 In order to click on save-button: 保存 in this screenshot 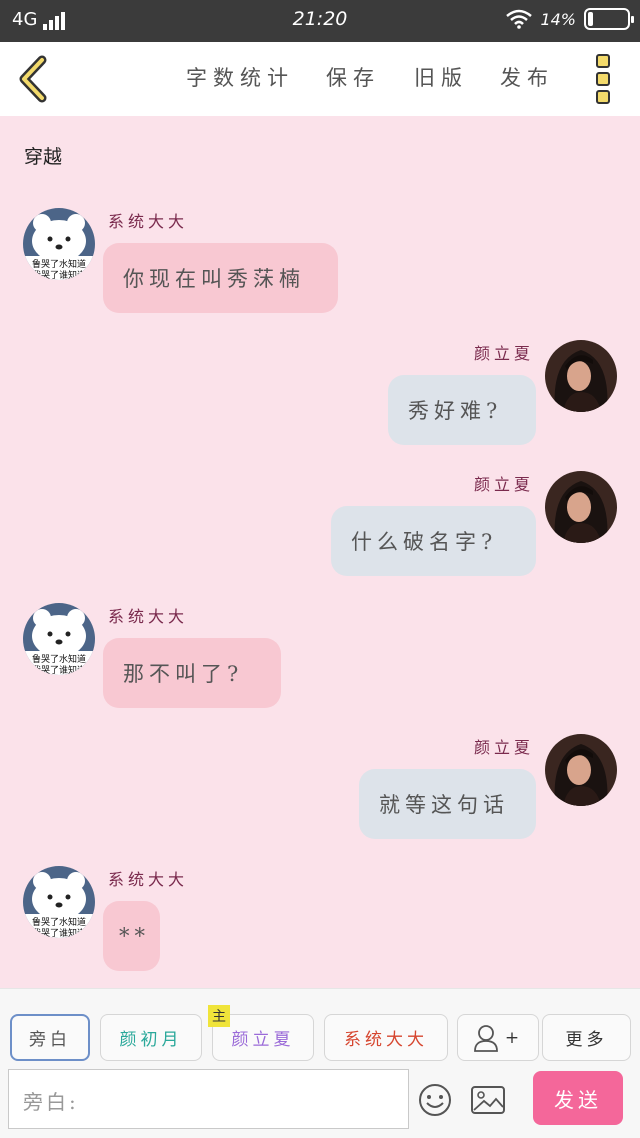, I will do `click(353, 77)`.